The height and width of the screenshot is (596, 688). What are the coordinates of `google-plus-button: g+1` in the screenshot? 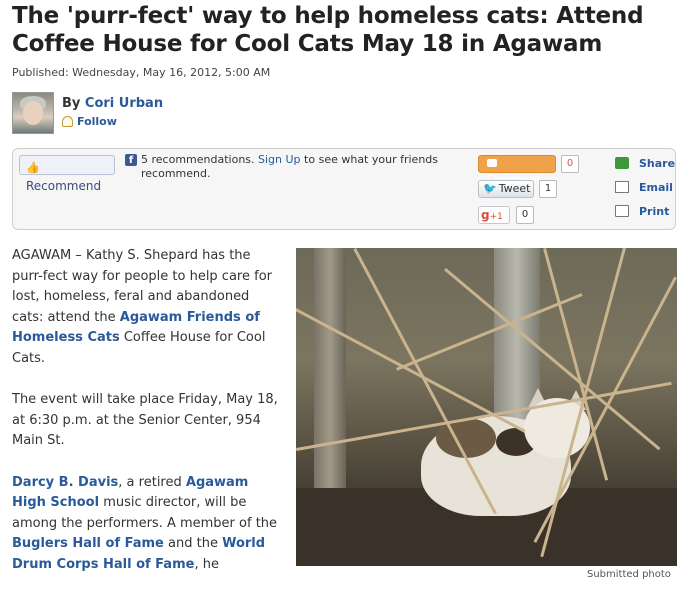 It's located at (494, 215).